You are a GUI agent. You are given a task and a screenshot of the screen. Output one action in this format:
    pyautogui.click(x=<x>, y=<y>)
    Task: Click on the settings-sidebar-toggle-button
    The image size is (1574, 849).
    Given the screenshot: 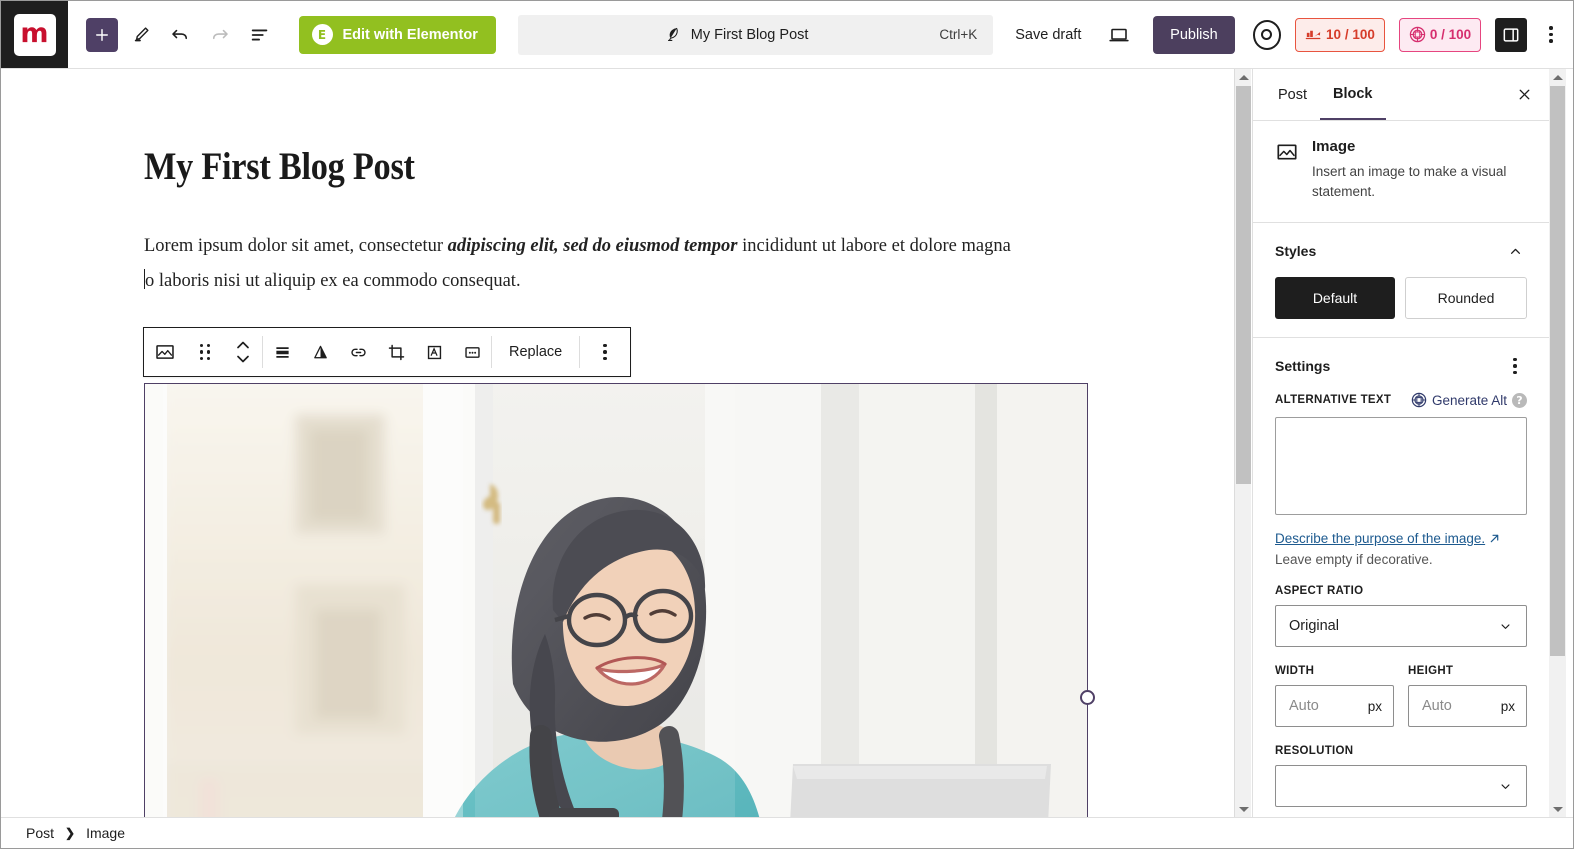 What is the action you would take?
    pyautogui.click(x=1511, y=34)
    